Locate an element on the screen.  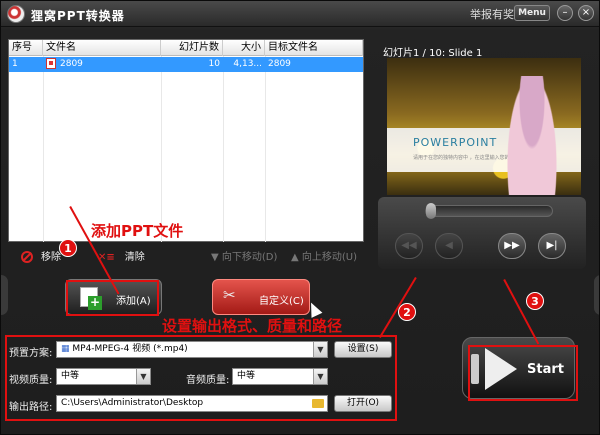
annotation-box-start is located at coordinates (523, 373).